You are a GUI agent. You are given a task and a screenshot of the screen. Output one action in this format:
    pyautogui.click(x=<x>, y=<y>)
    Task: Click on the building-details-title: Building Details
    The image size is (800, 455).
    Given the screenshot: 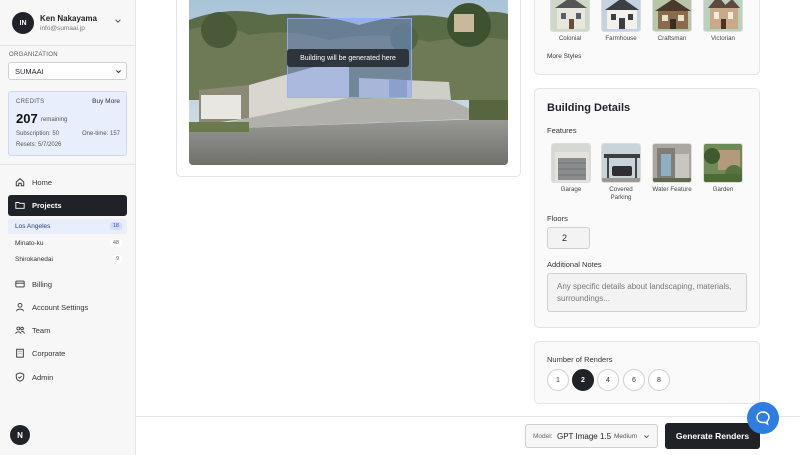 What is the action you would take?
    pyautogui.click(x=589, y=108)
    